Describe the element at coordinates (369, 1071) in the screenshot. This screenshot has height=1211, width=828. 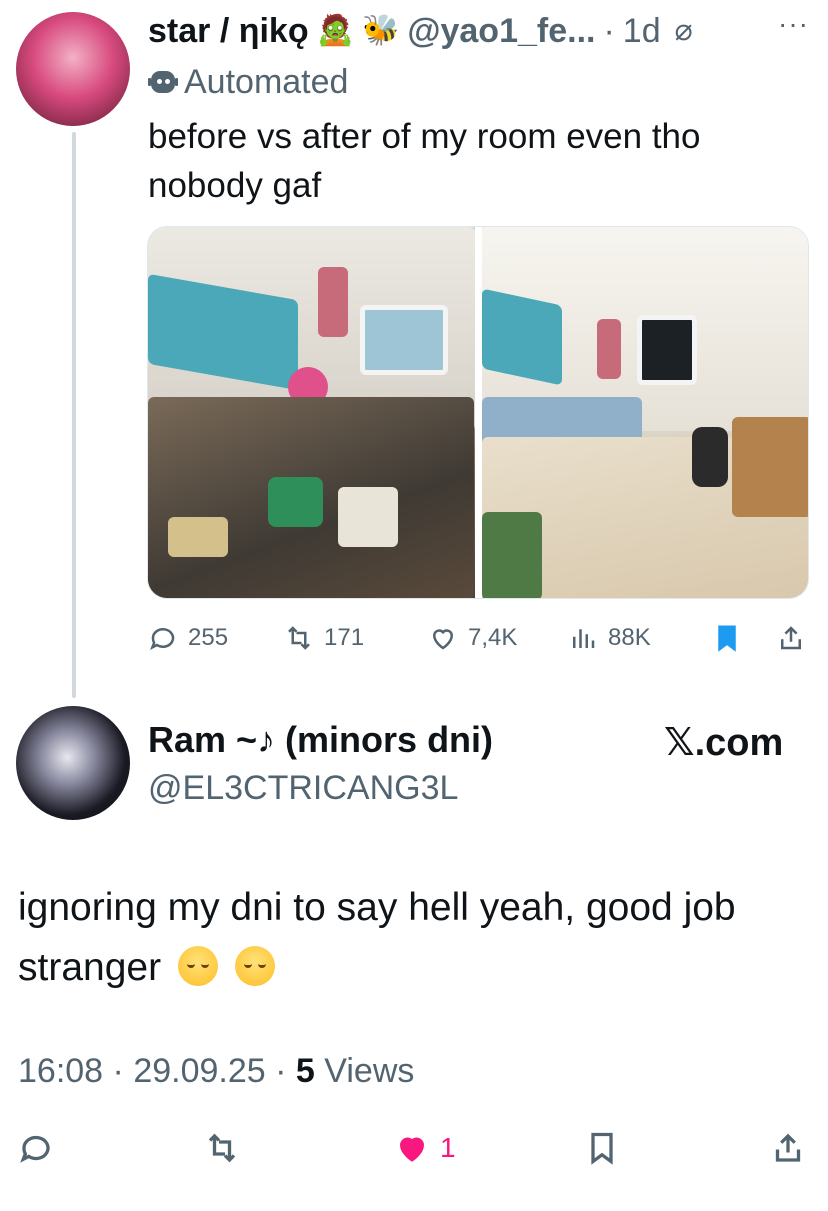
I see `reply-views-label: Views` at that location.